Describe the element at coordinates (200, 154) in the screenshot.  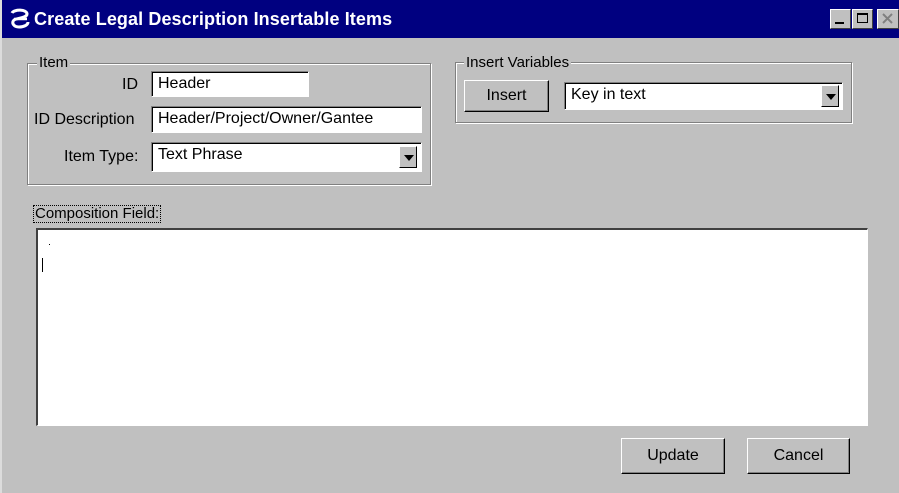
I see `item-type-value: Text Phrase` at that location.